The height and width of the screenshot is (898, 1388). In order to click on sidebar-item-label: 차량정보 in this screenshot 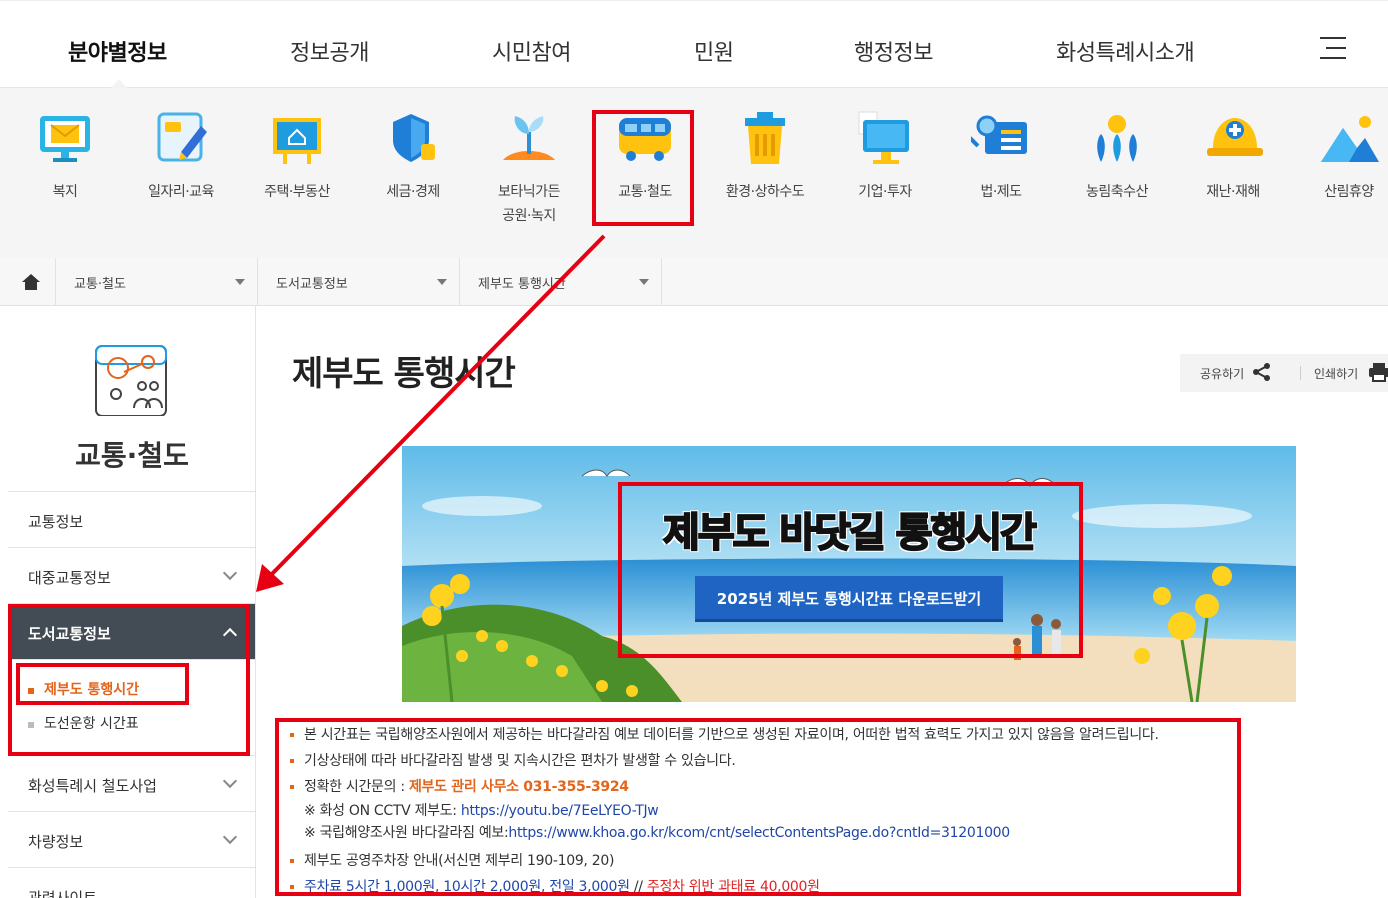, I will do `click(56, 842)`.